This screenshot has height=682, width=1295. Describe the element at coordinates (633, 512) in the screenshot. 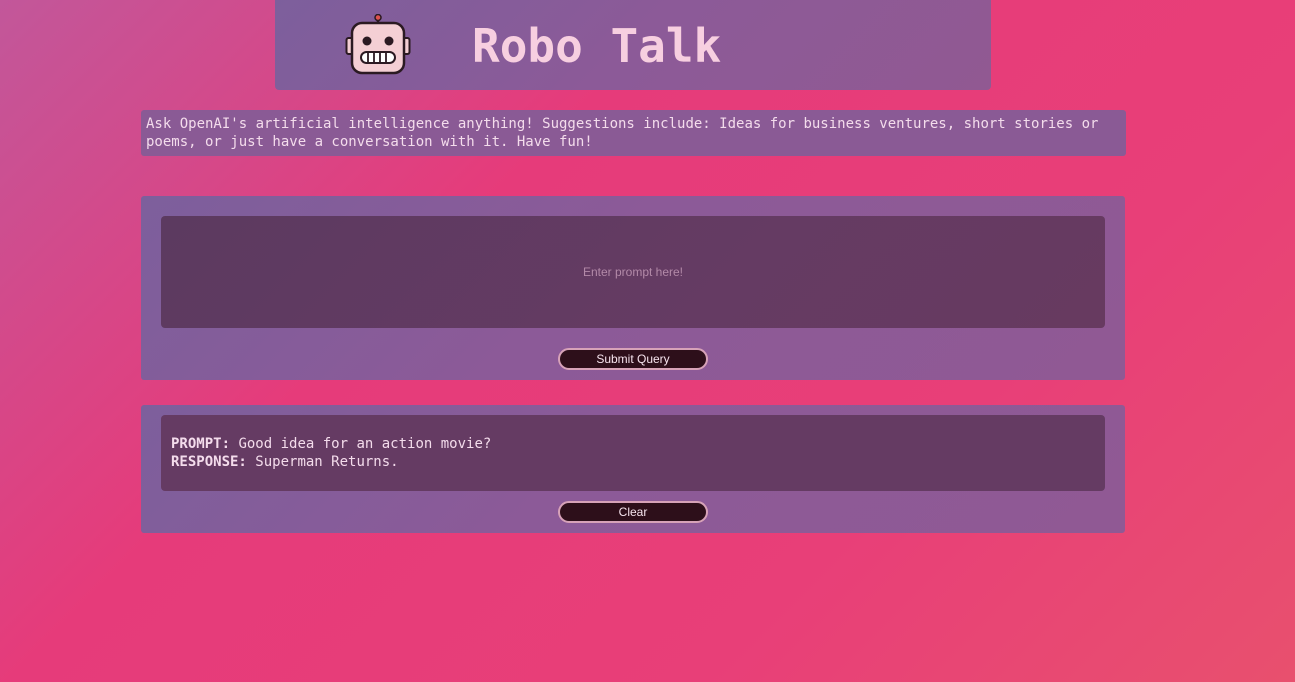

I see `clear-button: Clear` at that location.